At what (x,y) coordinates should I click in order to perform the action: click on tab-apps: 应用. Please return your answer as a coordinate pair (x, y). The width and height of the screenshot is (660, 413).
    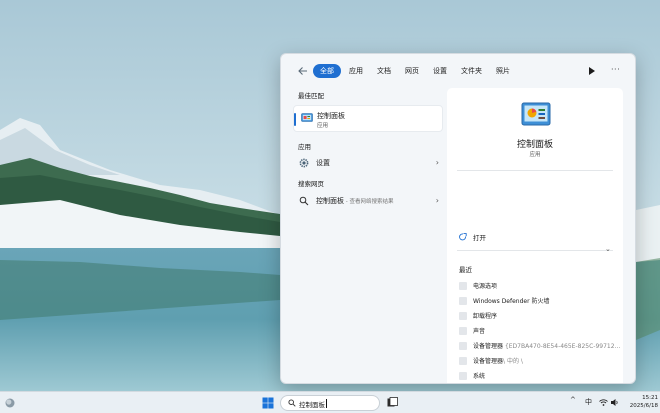
    Looking at the image, I should click on (356, 71).